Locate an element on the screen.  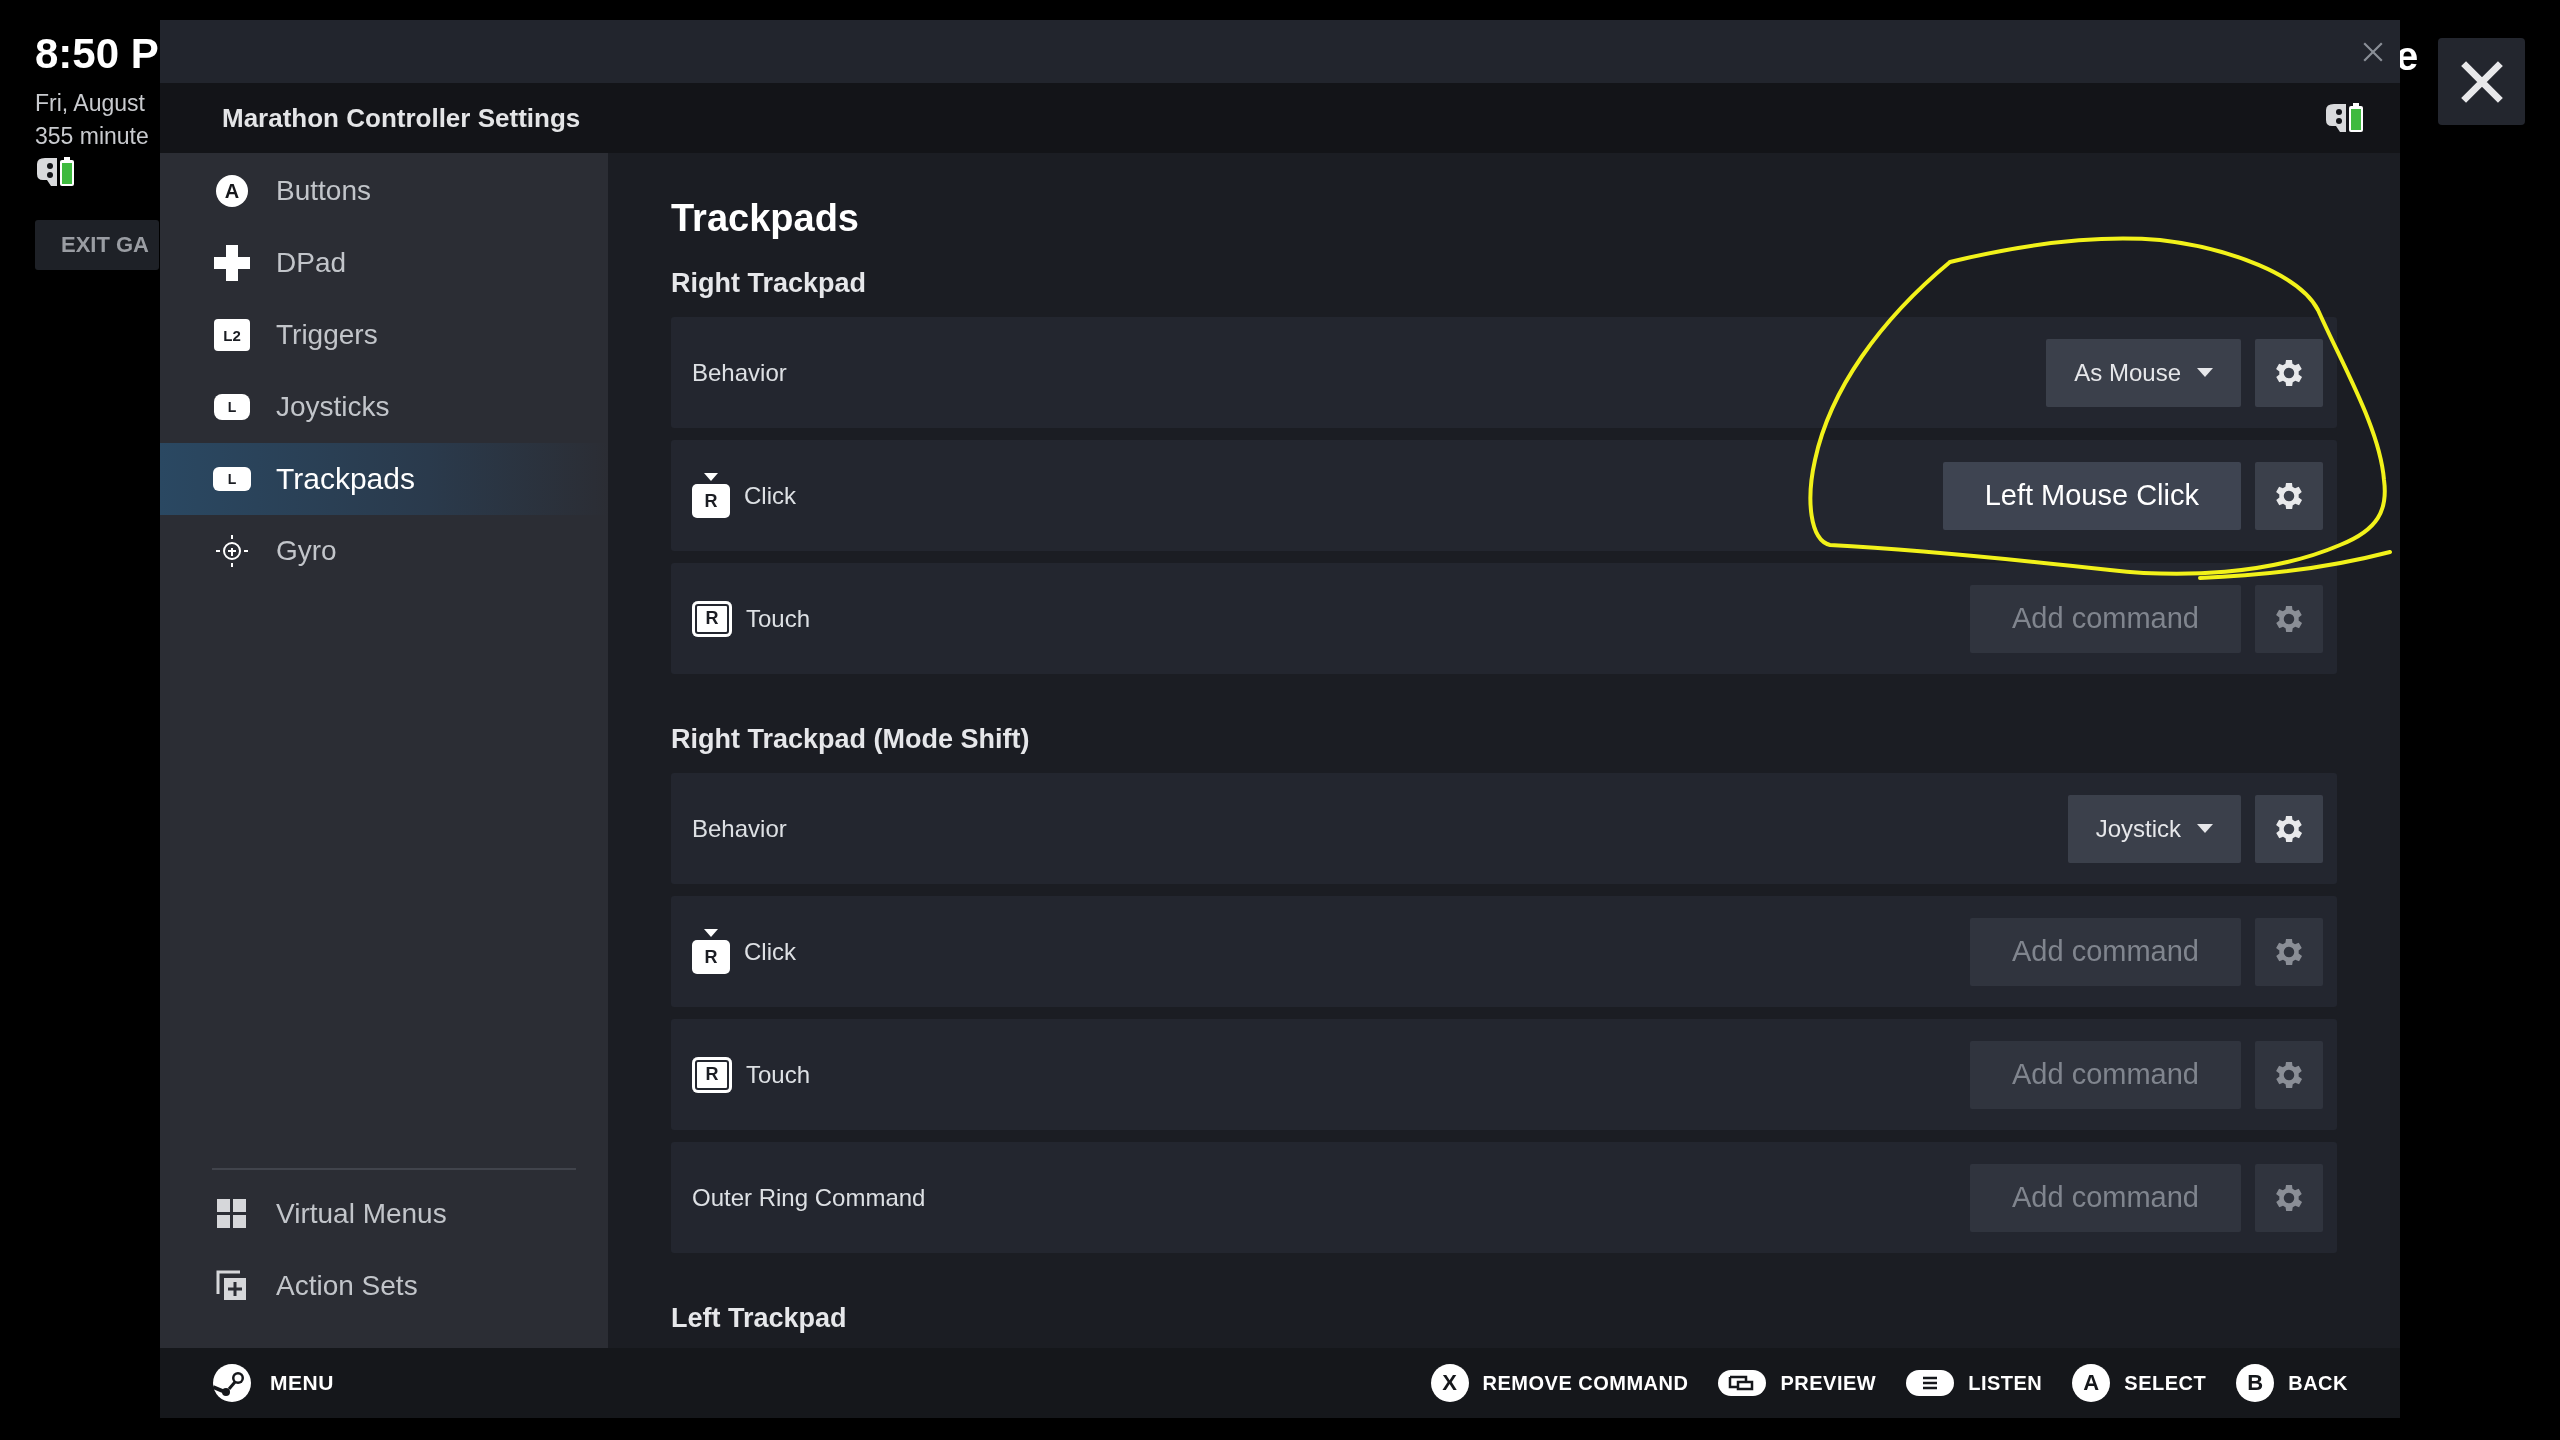
sidebar-item: Gyro is located at coordinates (384, 551).